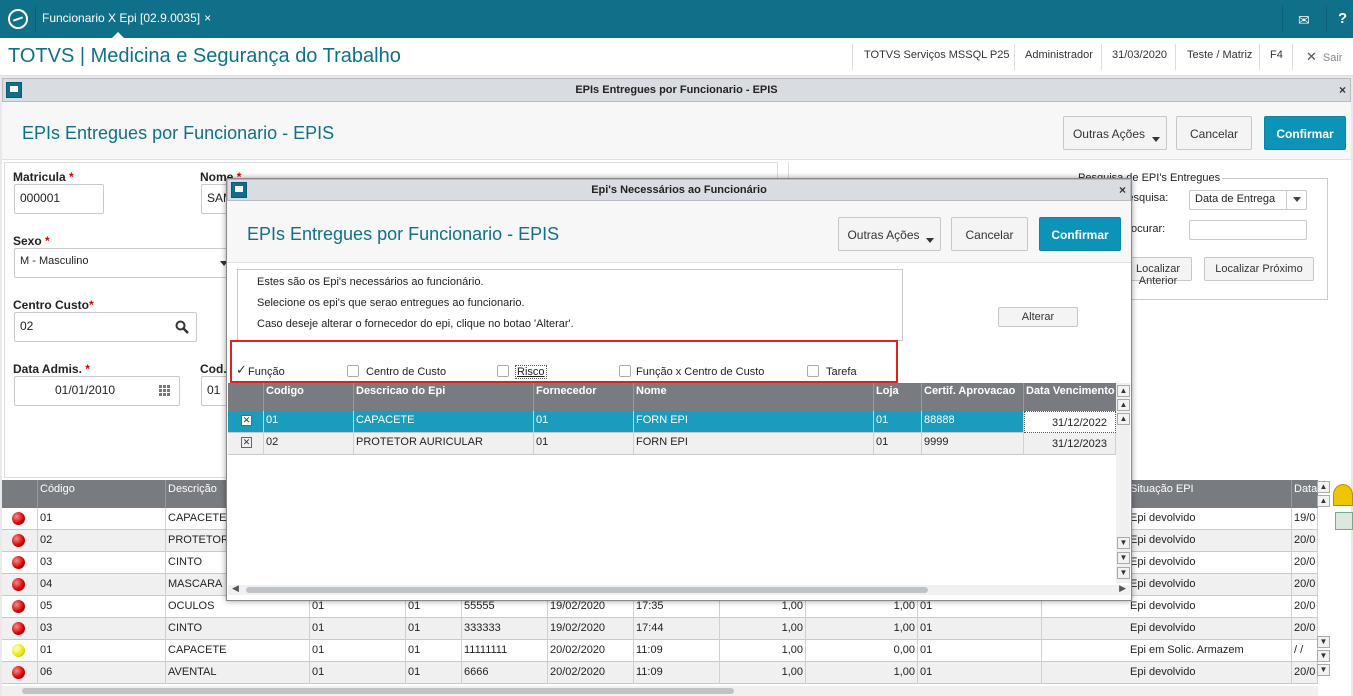 The width and height of the screenshot is (1353, 696). What do you see at coordinates (1059, 55) in the screenshot?
I see `user-info: Administrador` at bounding box center [1059, 55].